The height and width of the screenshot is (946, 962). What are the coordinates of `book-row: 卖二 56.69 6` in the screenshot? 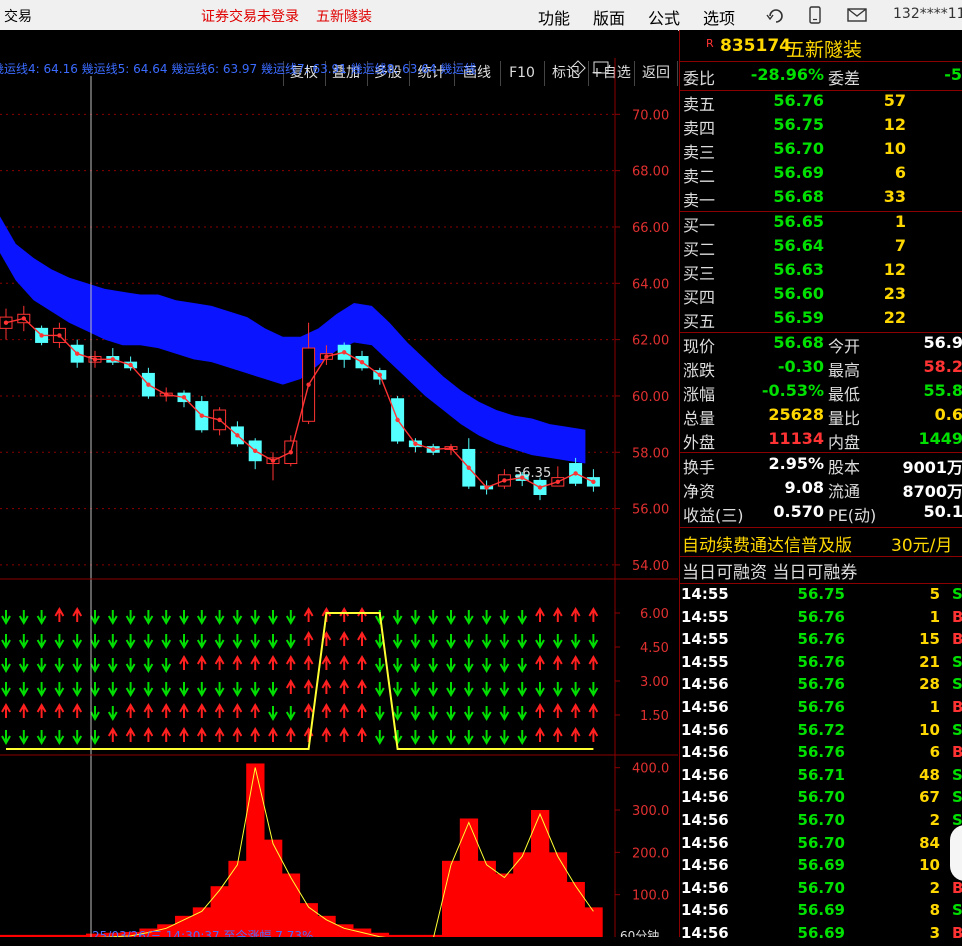 It's located at (821, 174).